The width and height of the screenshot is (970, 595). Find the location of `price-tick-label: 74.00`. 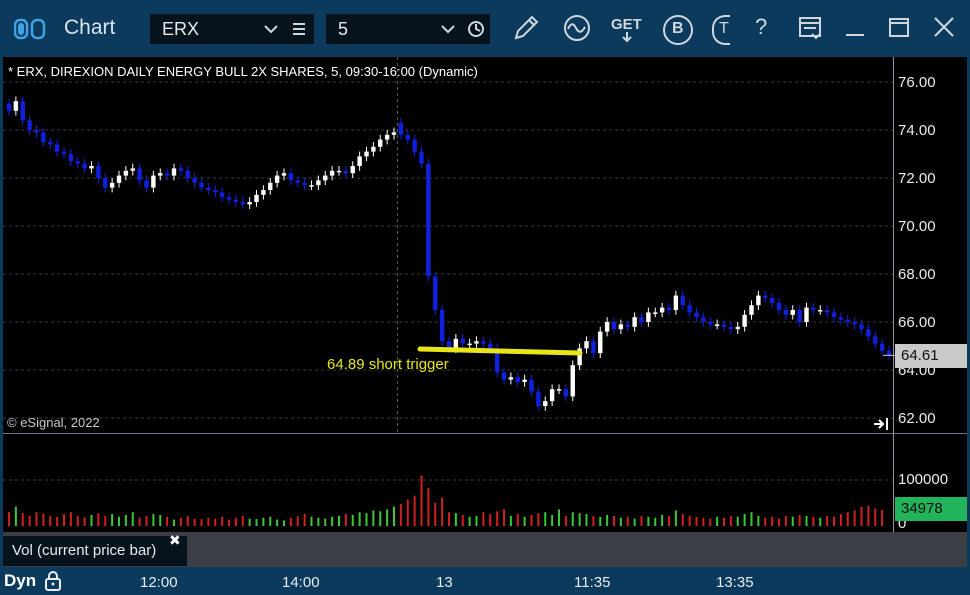

price-tick-label: 74.00 is located at coordinates (917, 130).